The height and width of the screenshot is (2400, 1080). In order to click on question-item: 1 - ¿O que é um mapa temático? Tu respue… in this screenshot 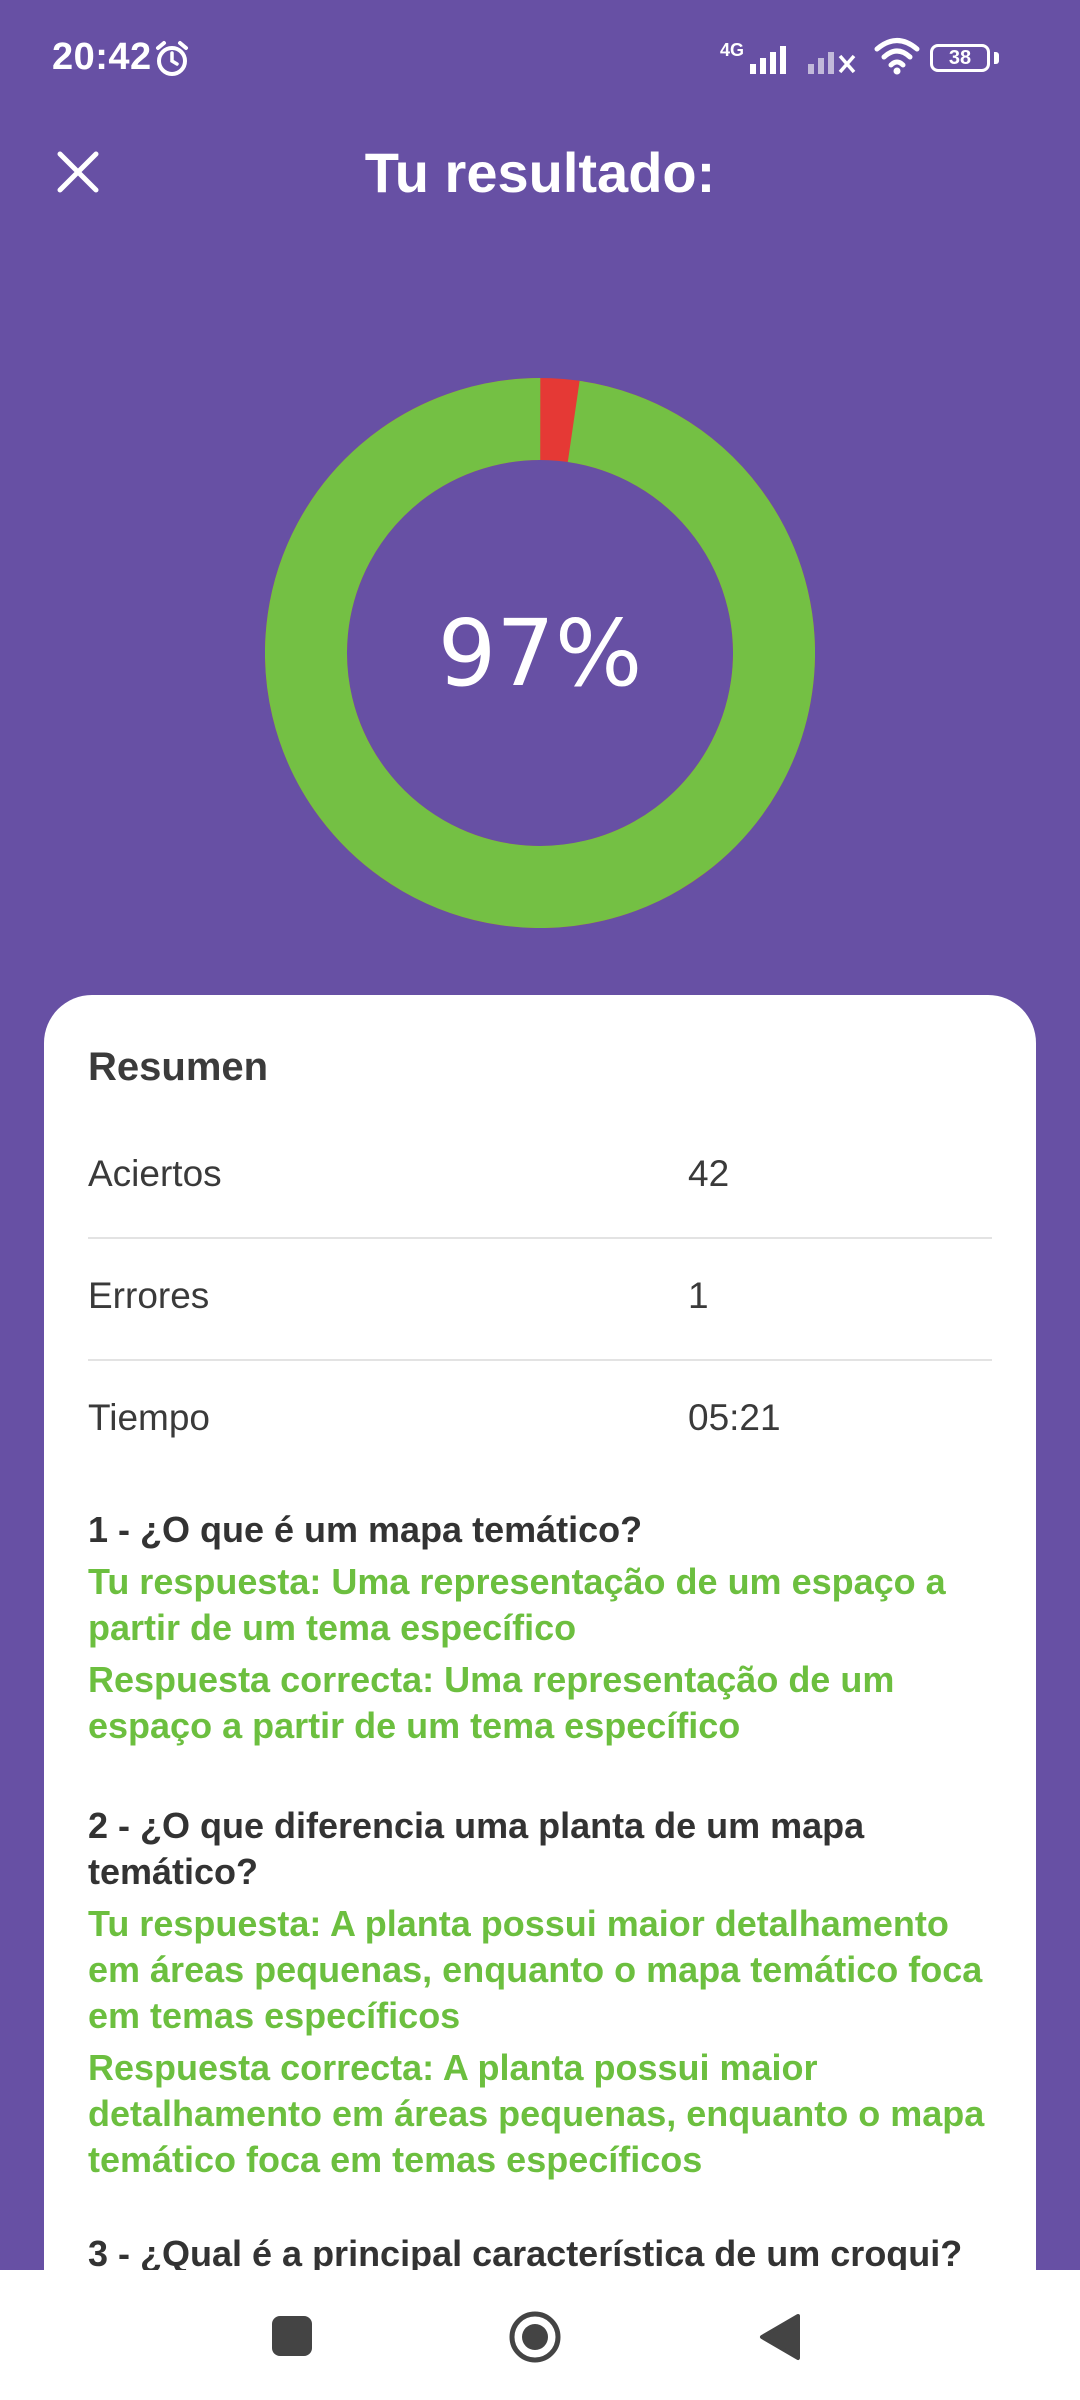, I will do `click(540, 1628)`.